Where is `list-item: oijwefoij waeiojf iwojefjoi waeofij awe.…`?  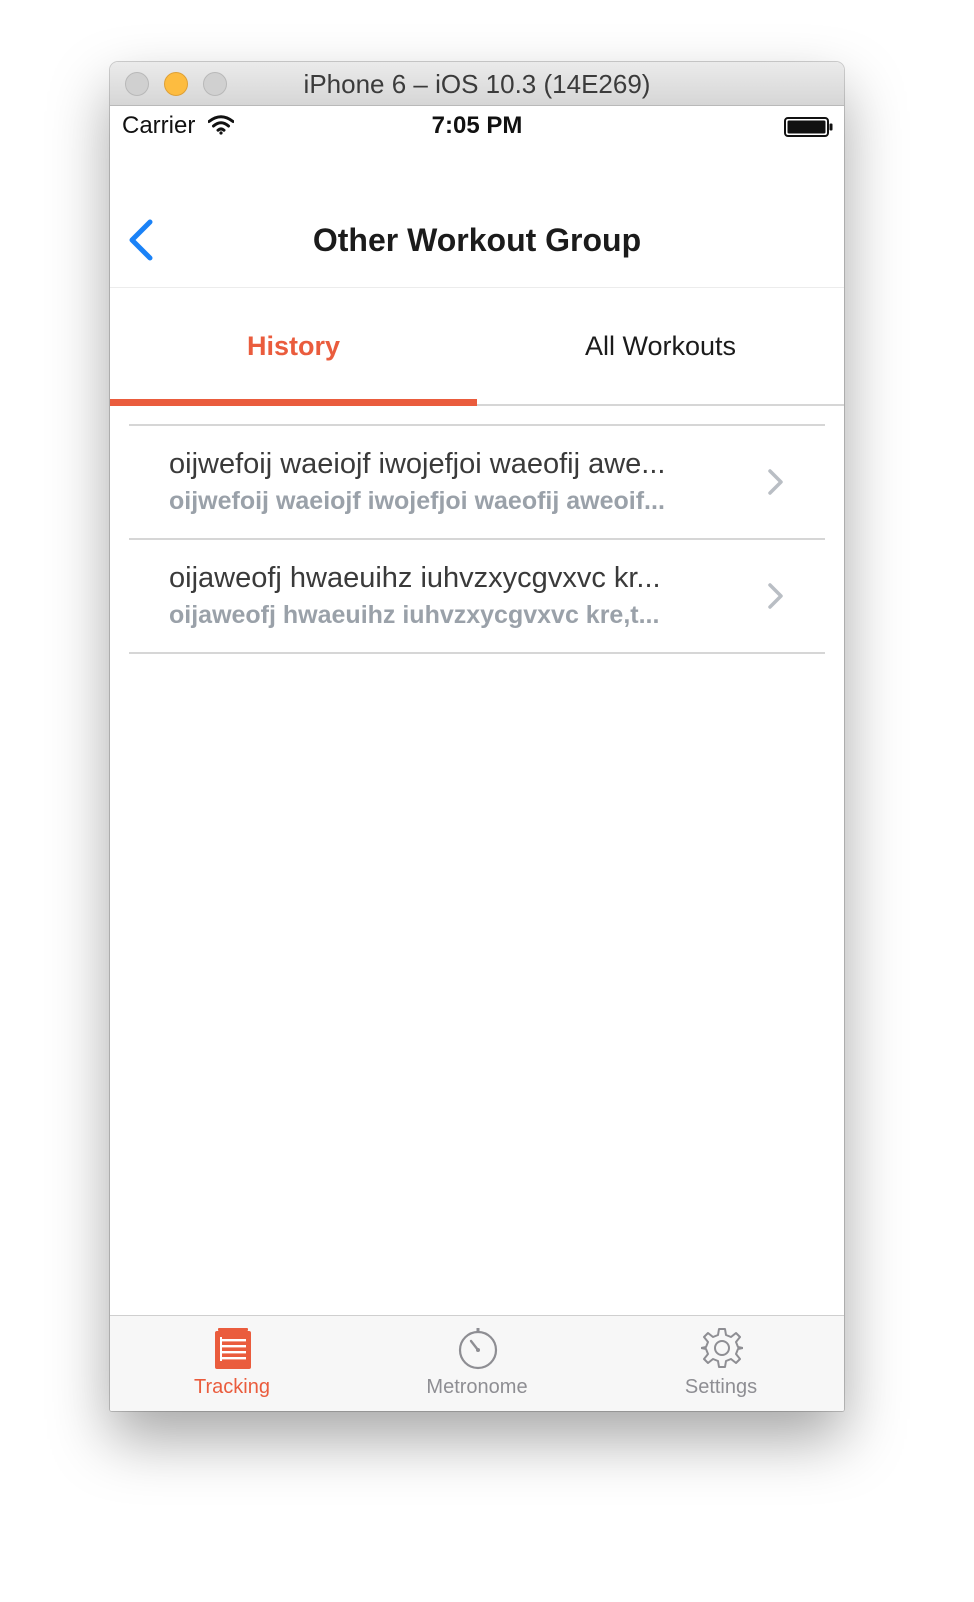 list-item: oijwefoij waeiojf iwojefjoi waeofij awe.… is located at coordinates (477, 483).